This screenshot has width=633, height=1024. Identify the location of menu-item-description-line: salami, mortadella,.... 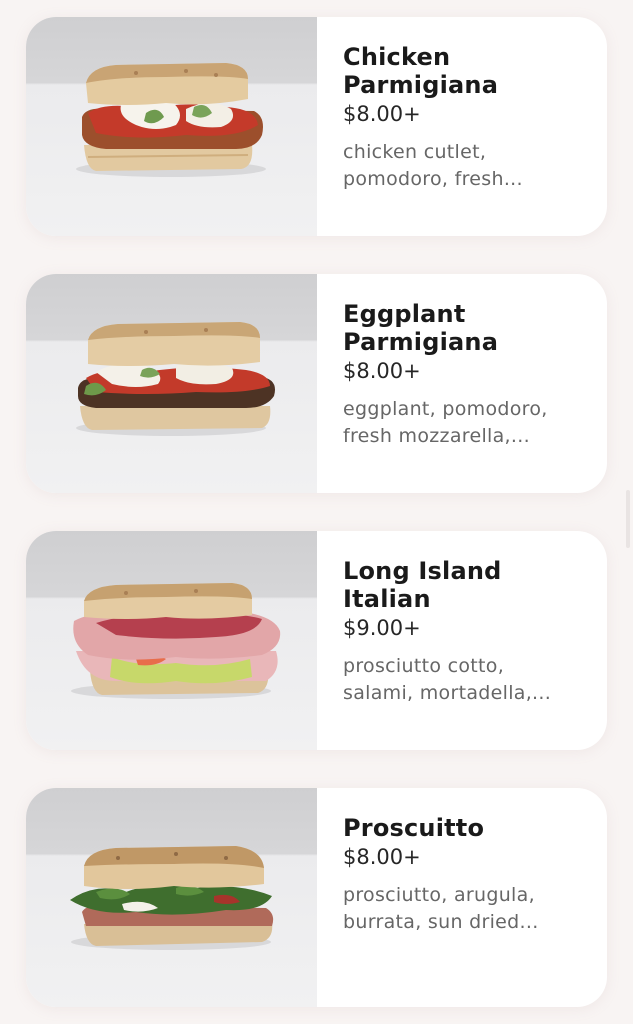
(447, 693).